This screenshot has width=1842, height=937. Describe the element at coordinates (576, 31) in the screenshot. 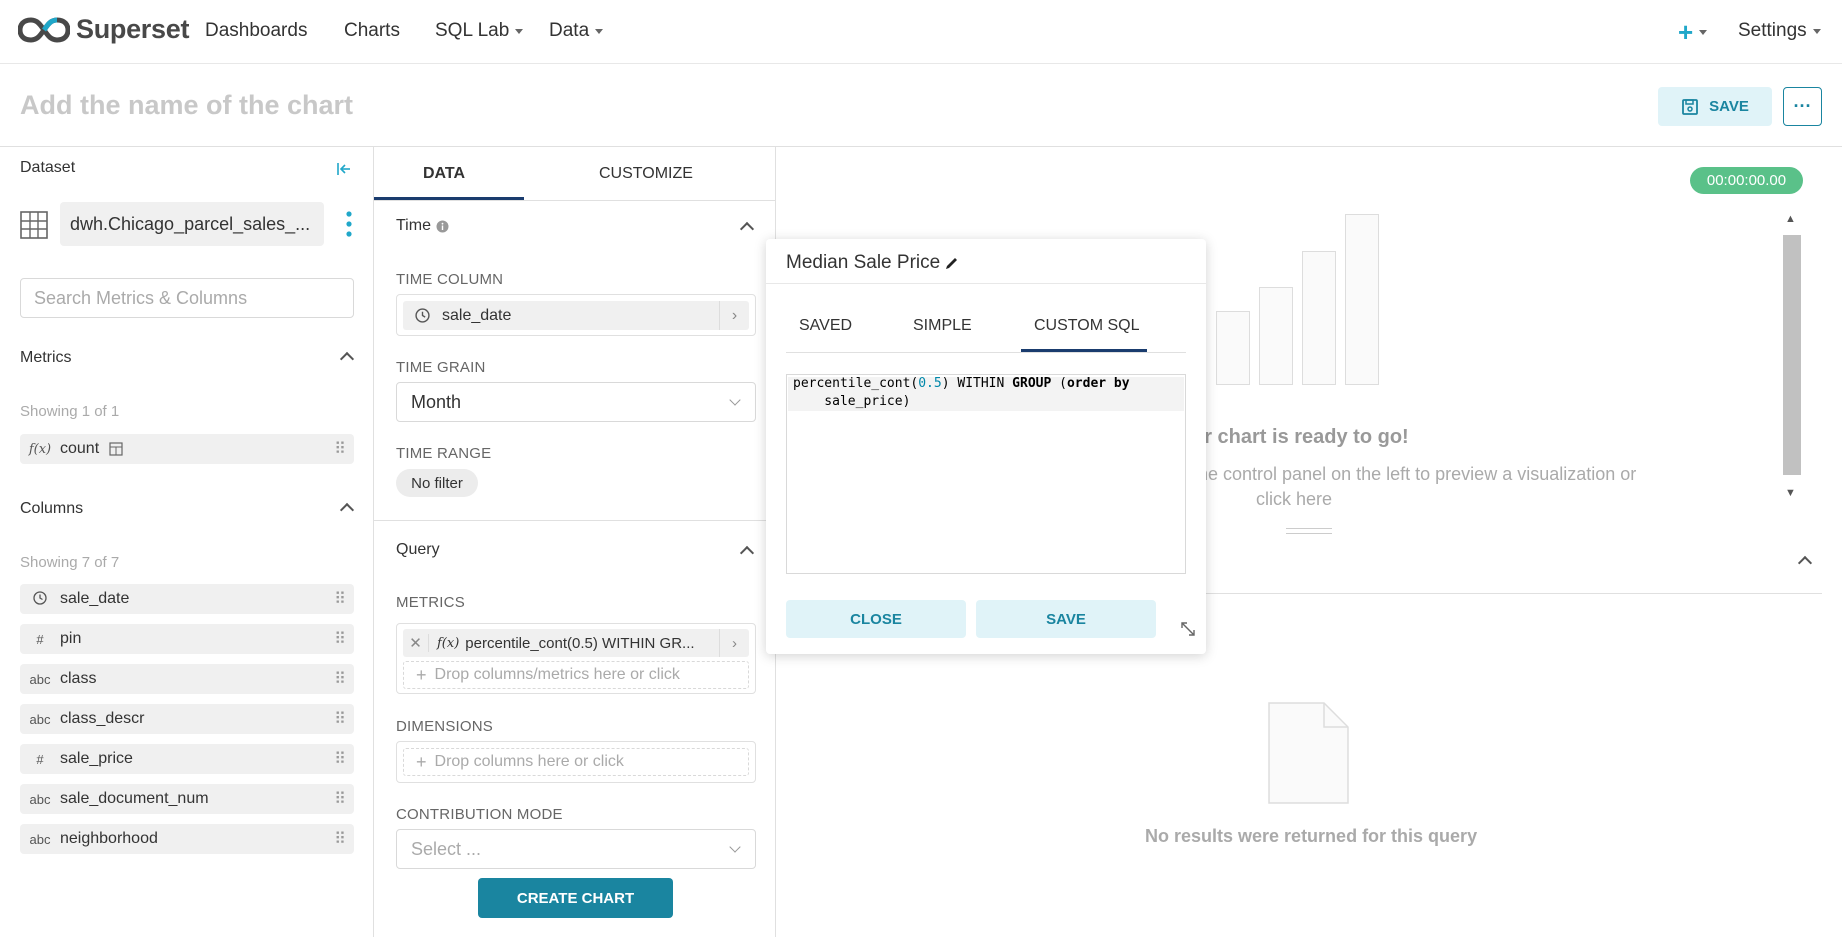

I see `nav-data: Data` at that location.